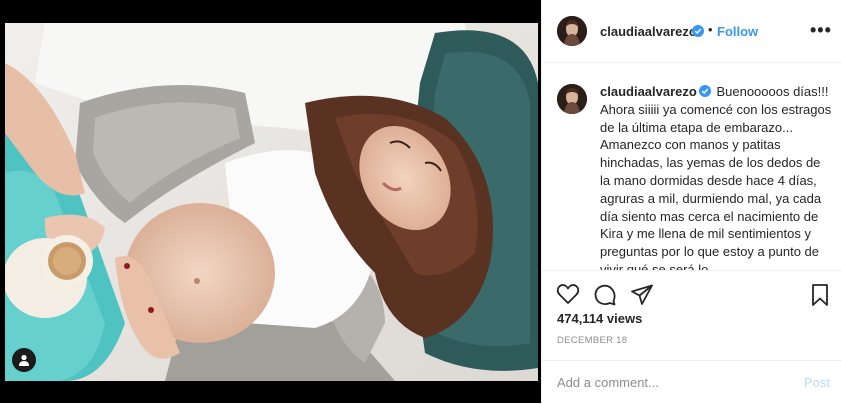 Image resolution: width=841 pixels, height=404 pixels. What do you see at coordinates (599, 318) in the screenshot?
I see `views-count: 474,114 views` at bounding box center [599, 318].